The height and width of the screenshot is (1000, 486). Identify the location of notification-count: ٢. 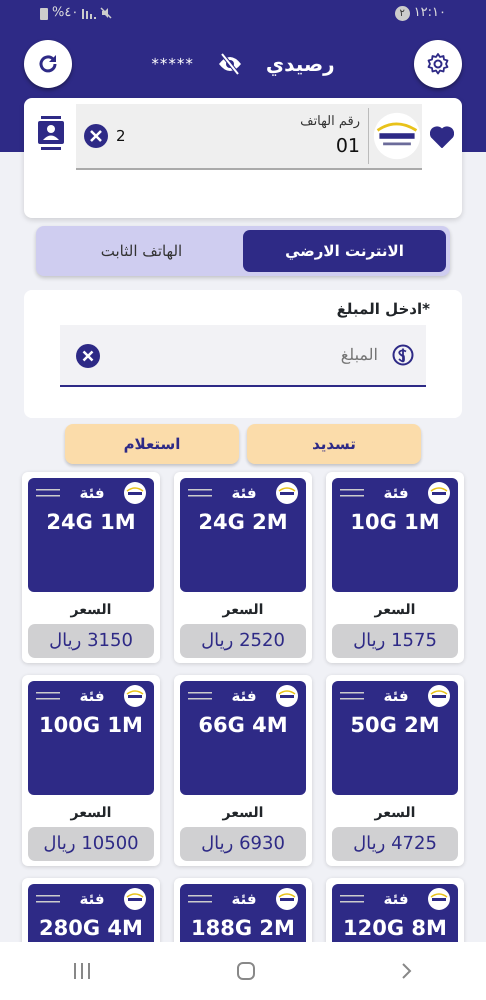
(402, 13).